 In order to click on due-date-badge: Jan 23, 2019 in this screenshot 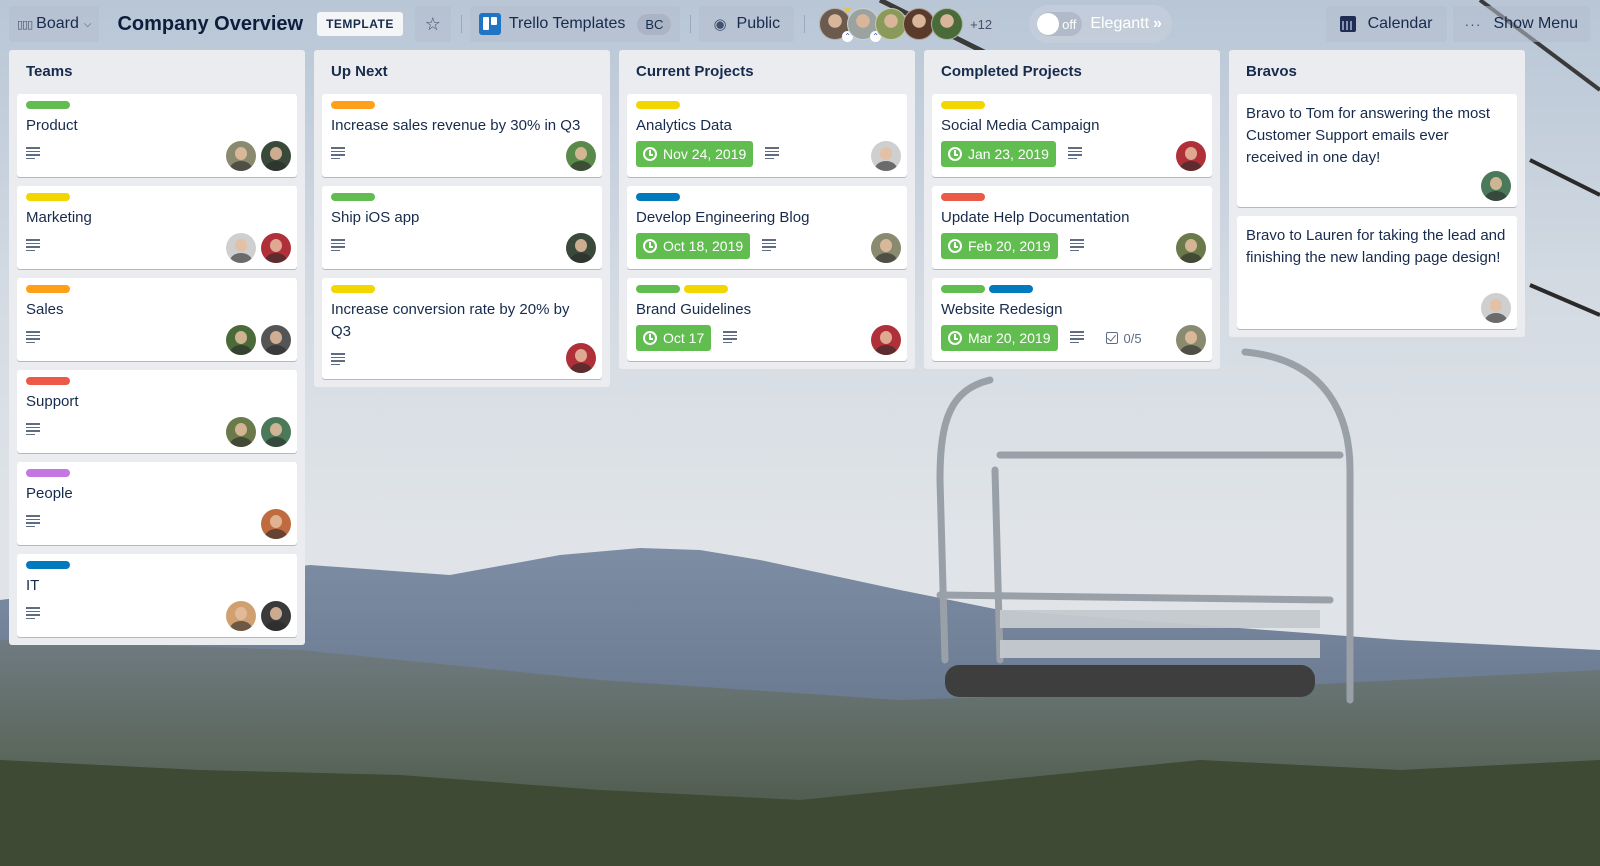, I will do `click(998, 154)`.